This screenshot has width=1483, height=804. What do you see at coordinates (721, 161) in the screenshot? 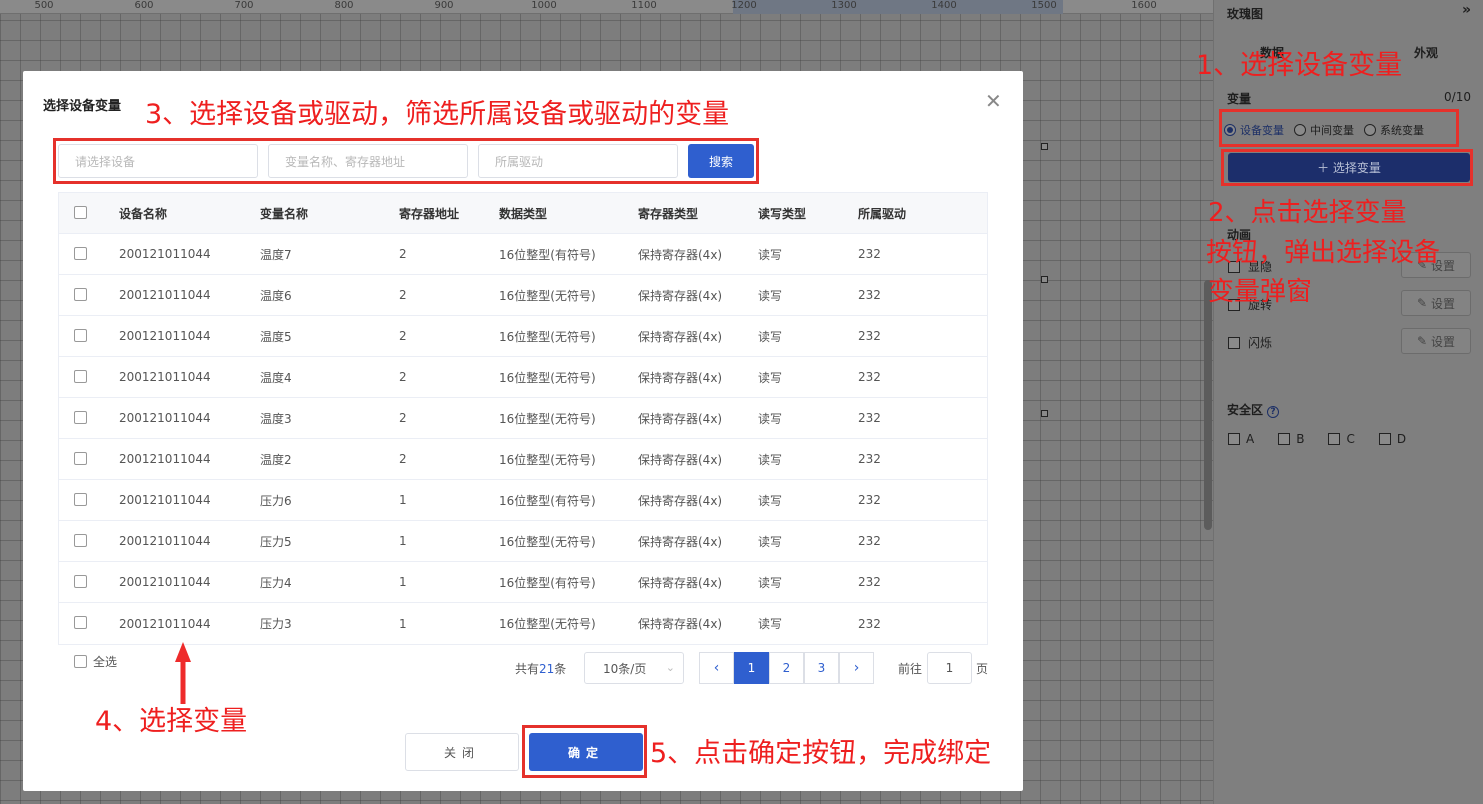
I see `search-button: 搜索` at bounding box center [721, 161].